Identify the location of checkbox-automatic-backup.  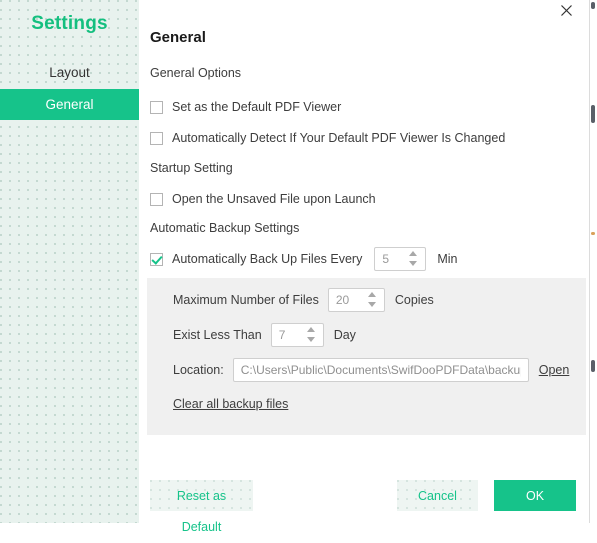
(156, 259).